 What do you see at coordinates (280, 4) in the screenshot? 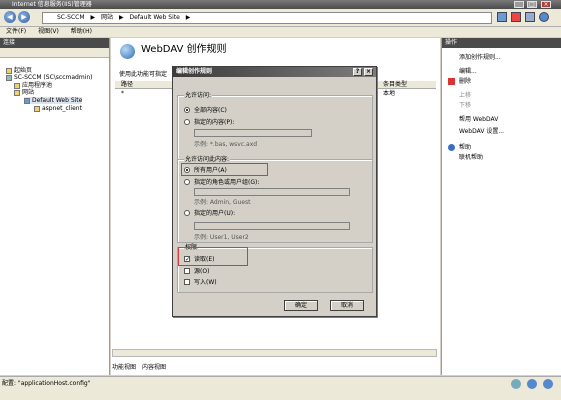
I see `window-title-bar: Internet 信息服务(IIS)管理器 _ □ ×` at bounding box center [280, 4].